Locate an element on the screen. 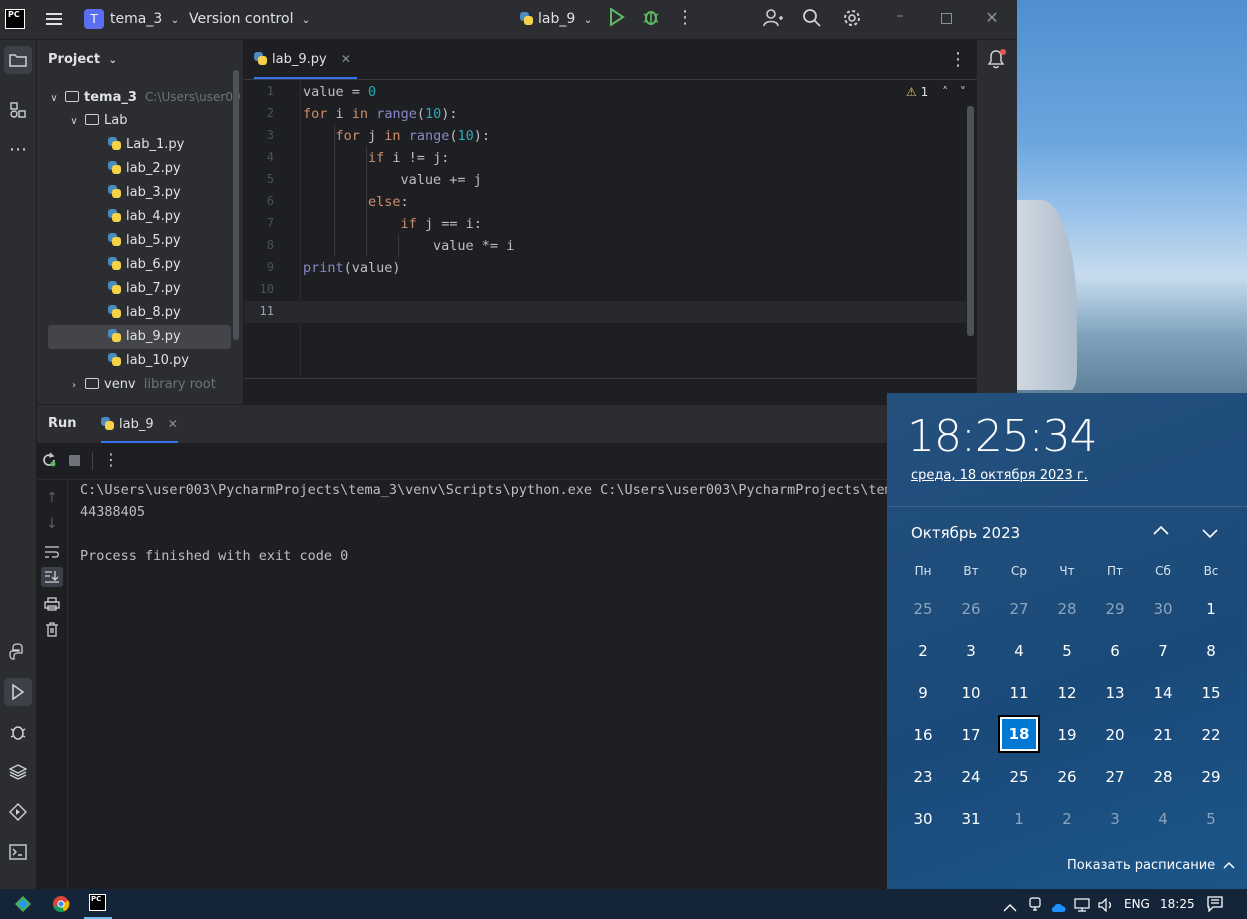 This screenshot has width=1247, height=919. calendar-day: 31 is located at coordinates (971, 819).